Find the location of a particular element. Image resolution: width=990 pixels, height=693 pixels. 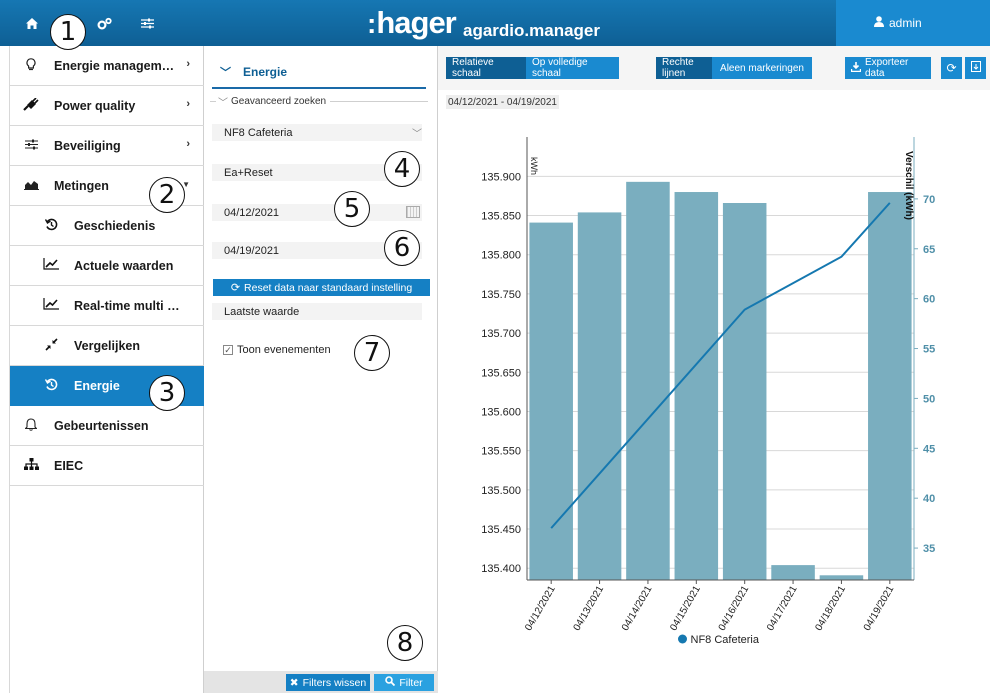

x-tick-label: 04/13/2021 is located at coordinates (589, 608).